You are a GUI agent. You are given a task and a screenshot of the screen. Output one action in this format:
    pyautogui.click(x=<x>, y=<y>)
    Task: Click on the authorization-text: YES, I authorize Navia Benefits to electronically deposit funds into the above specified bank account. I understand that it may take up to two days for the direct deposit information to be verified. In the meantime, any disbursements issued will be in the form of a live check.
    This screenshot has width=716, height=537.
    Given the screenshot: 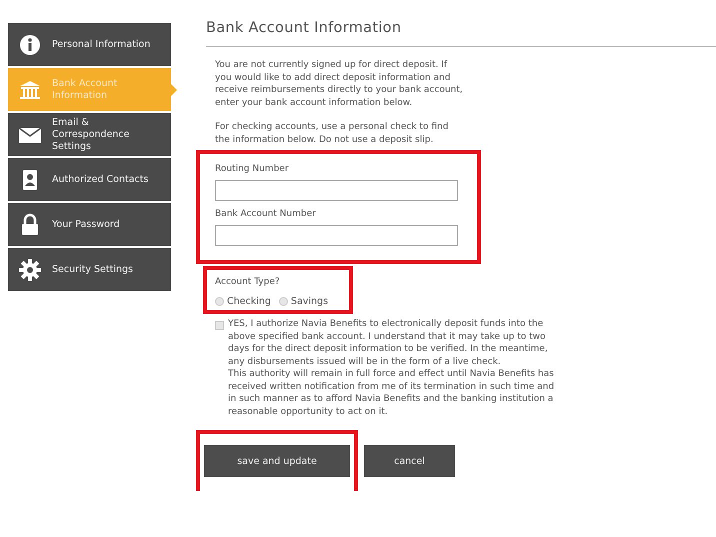 What is the action you would take?
    pyautogui.click(x=388, y=343)
    